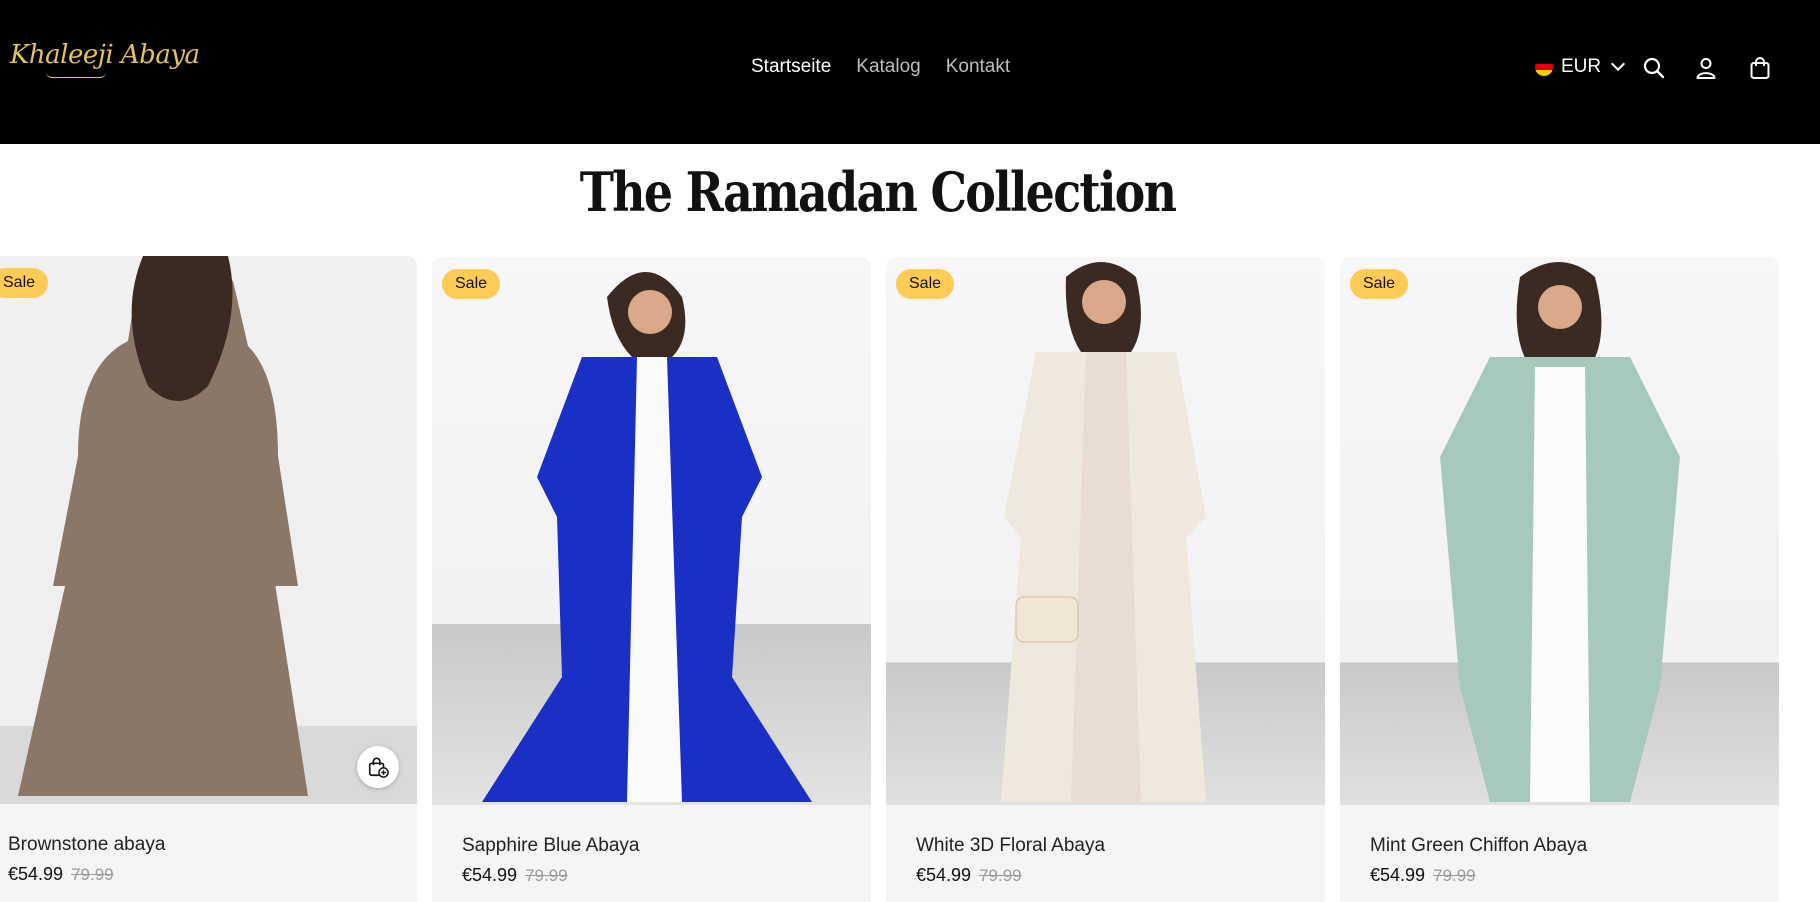  Describe the element at coordinates (647, 537) in the screenshot. I see `product-photo-sapphire` at that location.